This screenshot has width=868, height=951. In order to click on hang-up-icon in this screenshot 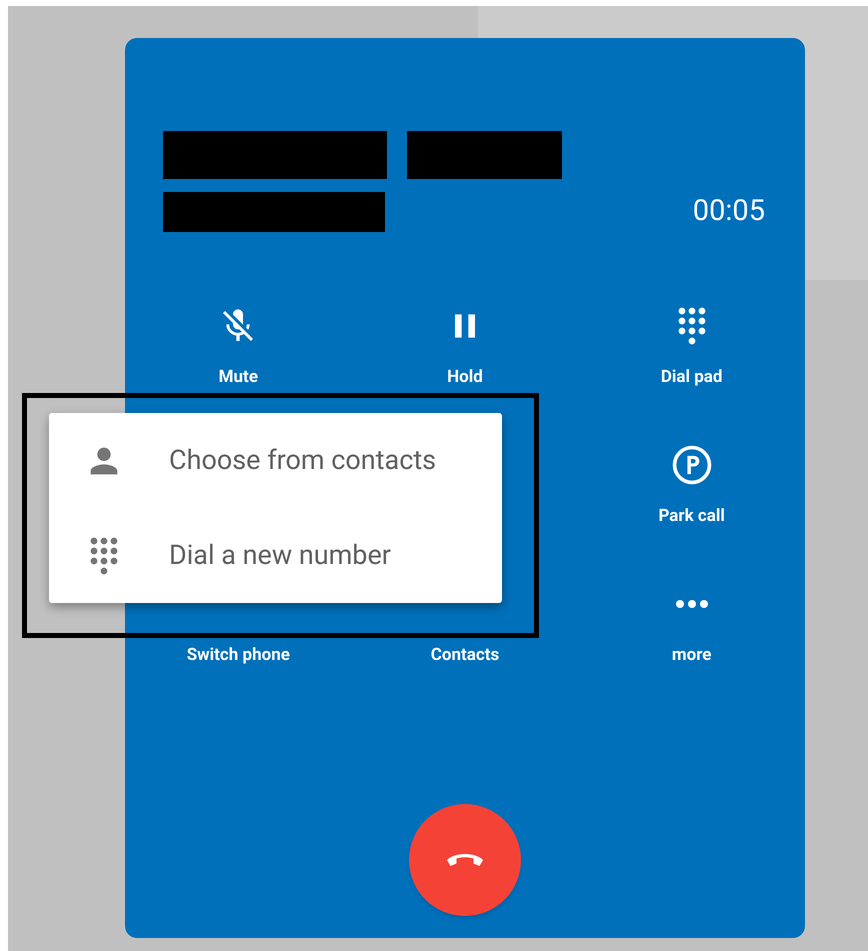, I will do `click(465, 860)`.